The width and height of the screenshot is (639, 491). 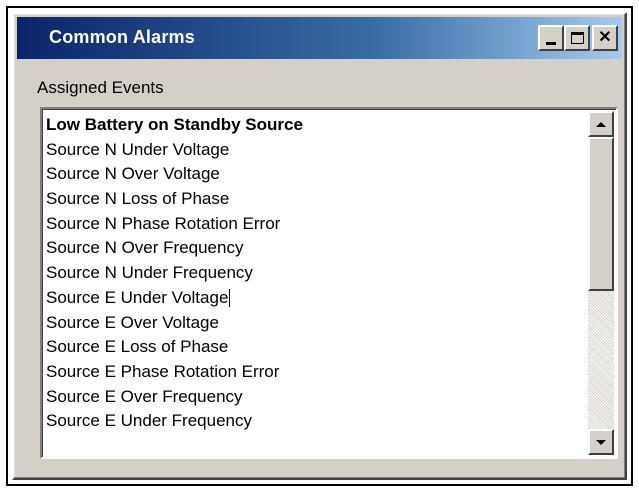 I want to click on list-item: Source N Over Frequency, so click(x=315, y=248).